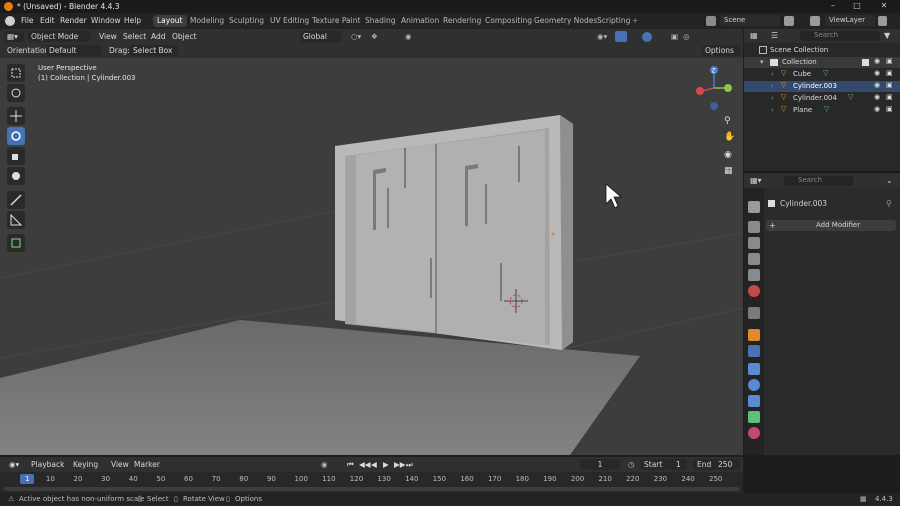 The width and height of the screenshot is (900, 506). What do you see at coordinates (289, 21) in the screenshot?
I see `tab-uv-editing: UV Editing` at bounding box center [289, 21].